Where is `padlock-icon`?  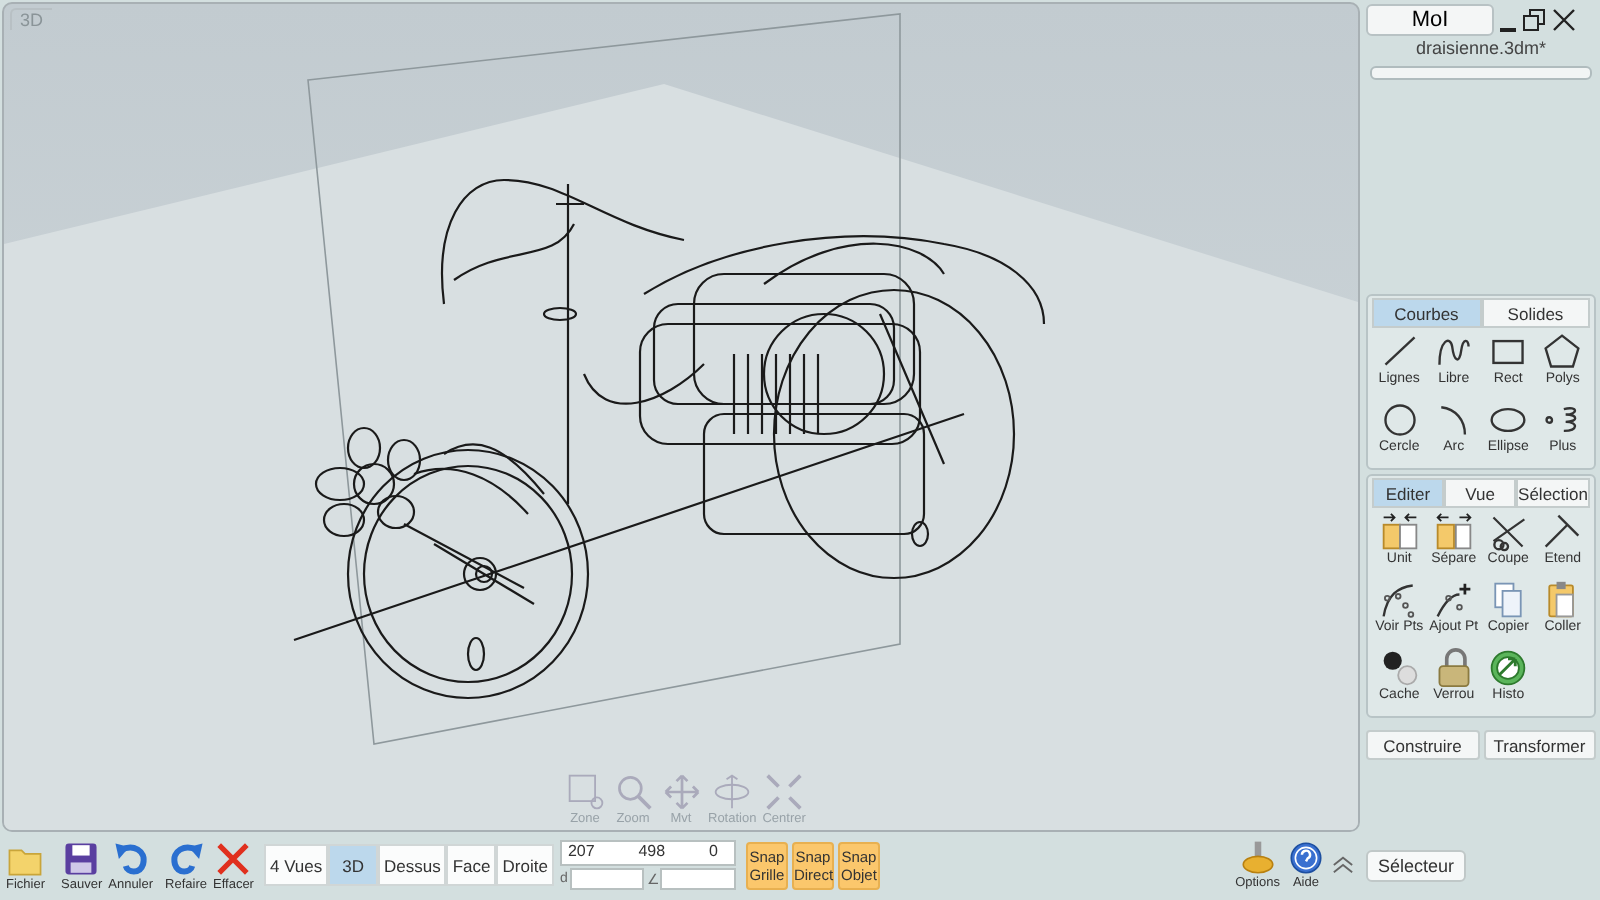
padlock-icon is located at coordinates (1453, 668).